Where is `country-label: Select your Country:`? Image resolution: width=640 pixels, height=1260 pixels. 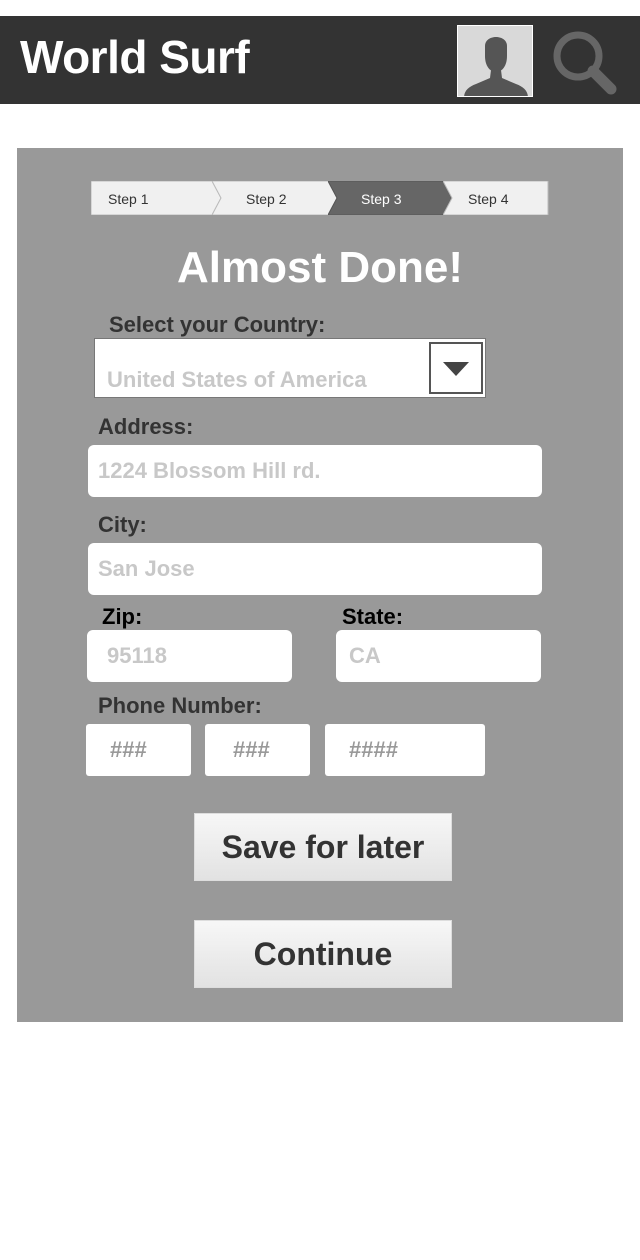
country-label: Select your Country: is located at coordinates (217, 324).